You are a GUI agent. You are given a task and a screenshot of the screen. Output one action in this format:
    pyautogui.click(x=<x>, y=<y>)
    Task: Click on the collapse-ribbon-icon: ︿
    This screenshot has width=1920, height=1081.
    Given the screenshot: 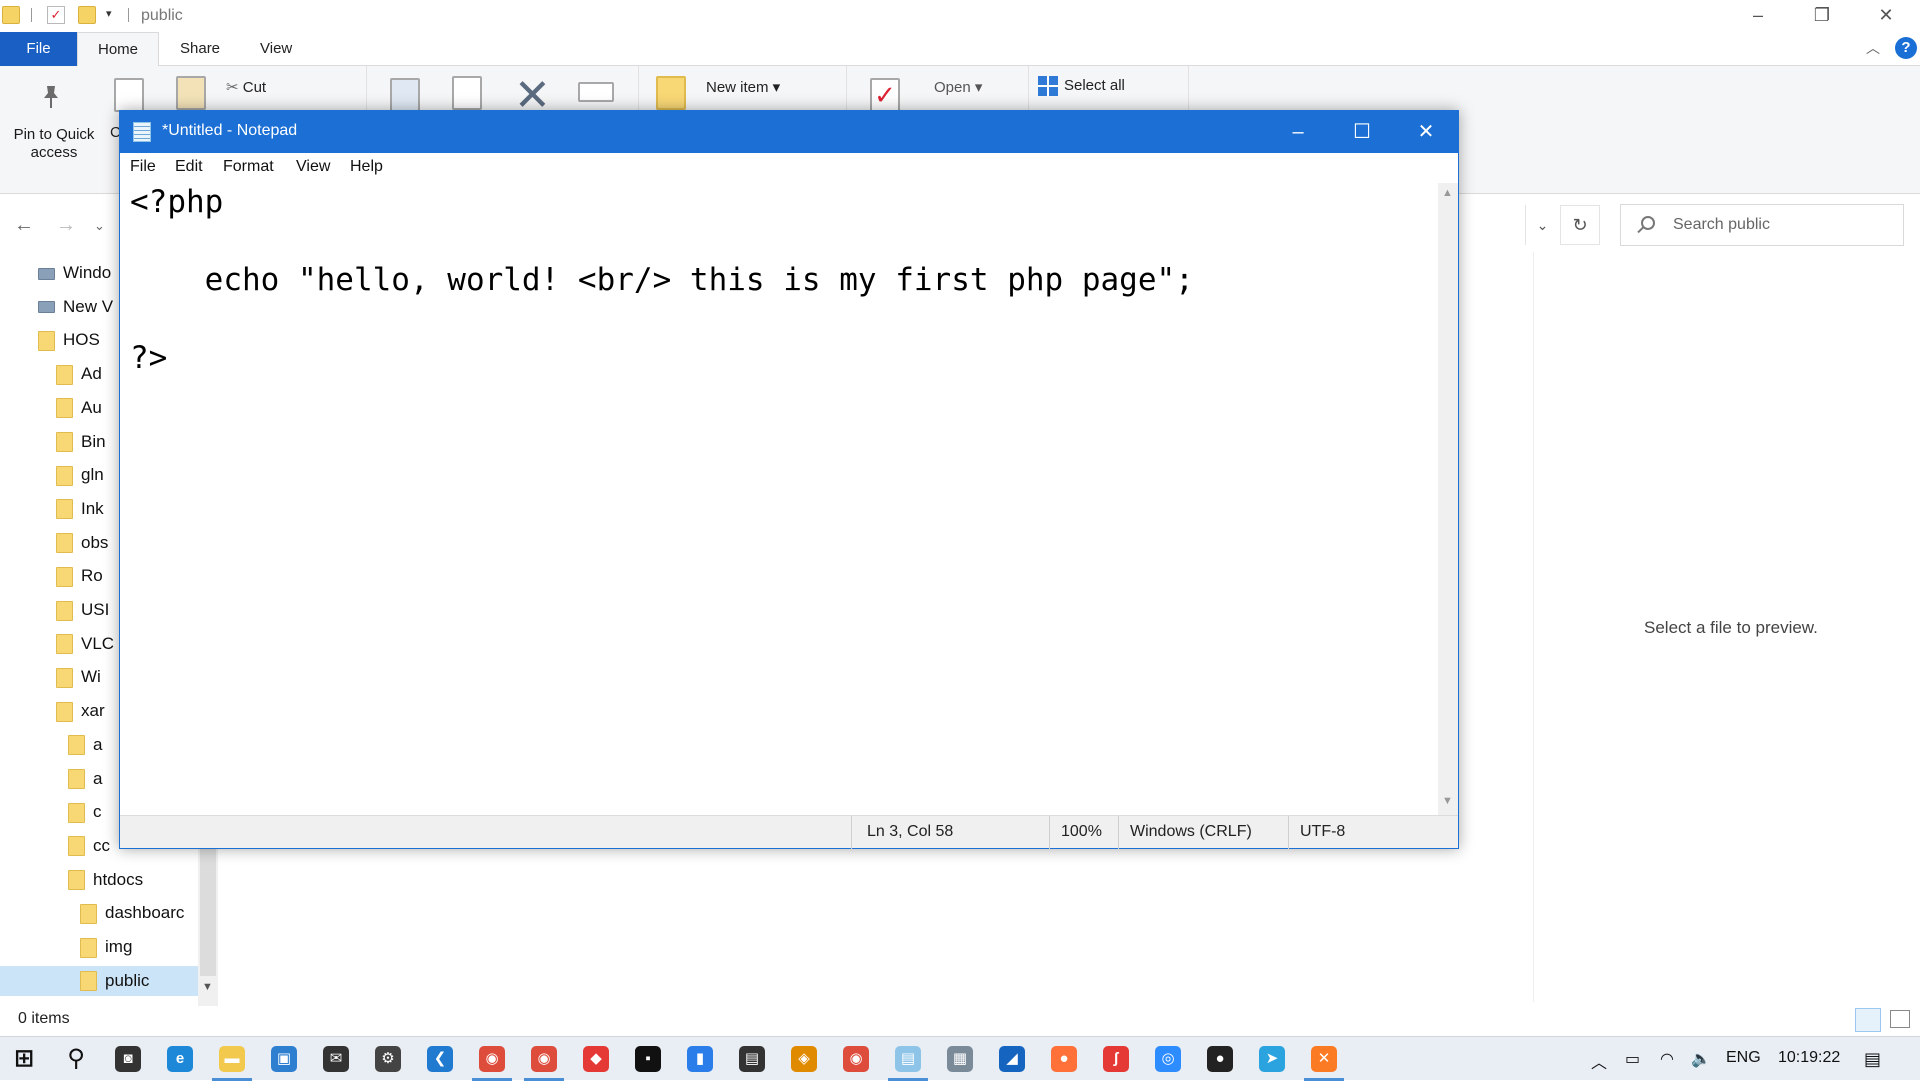 What is the action you would take?
    pyautogui.click(x=1873, y=48)
    